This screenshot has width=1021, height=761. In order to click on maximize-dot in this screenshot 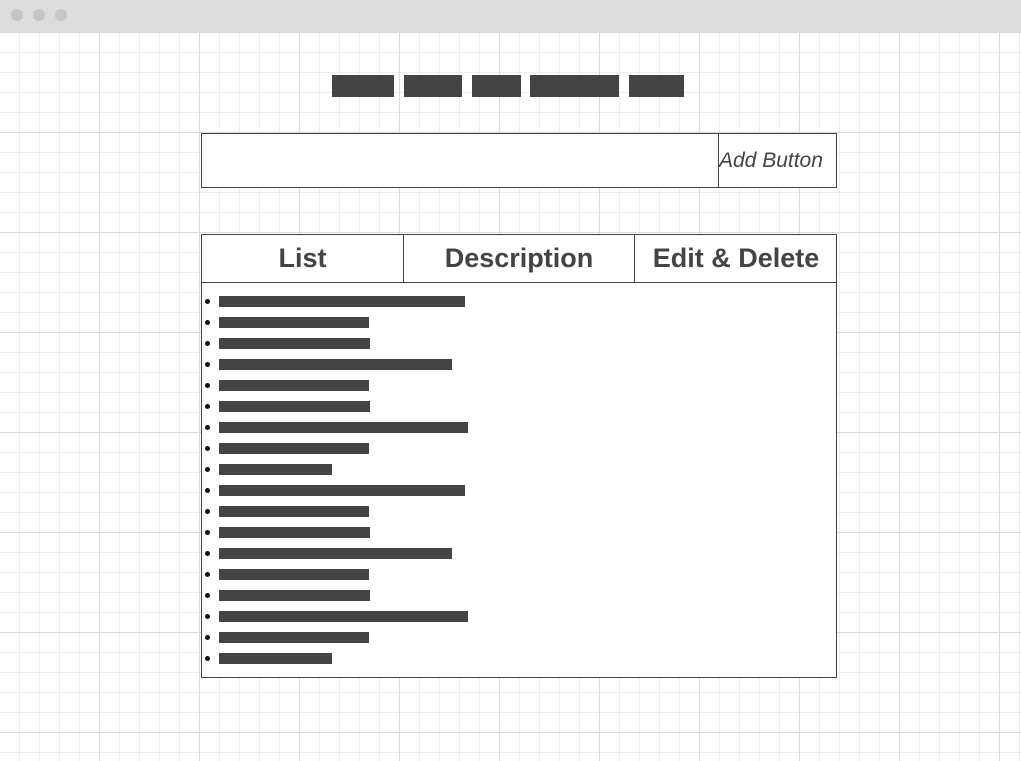, I will do `click(61, 15)`.